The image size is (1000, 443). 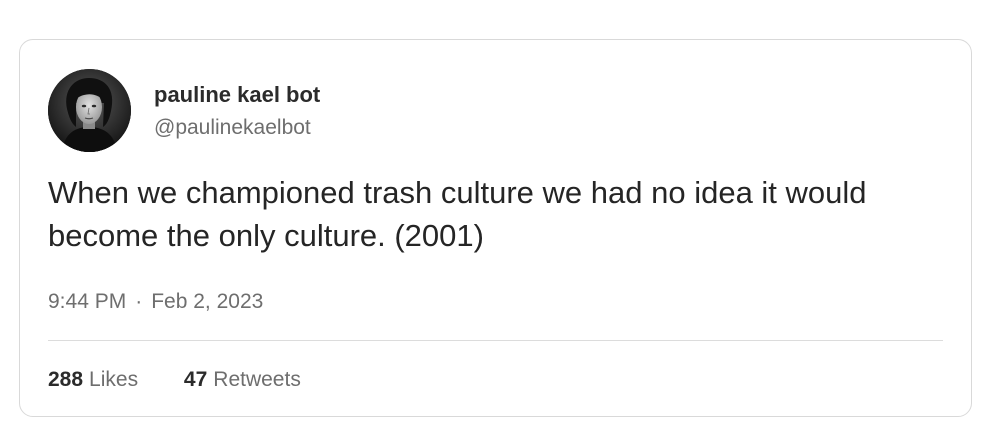 What do you see at coordinates (495, 340) in the screenshot?
I see `divider` at bounding box center [495, 340].